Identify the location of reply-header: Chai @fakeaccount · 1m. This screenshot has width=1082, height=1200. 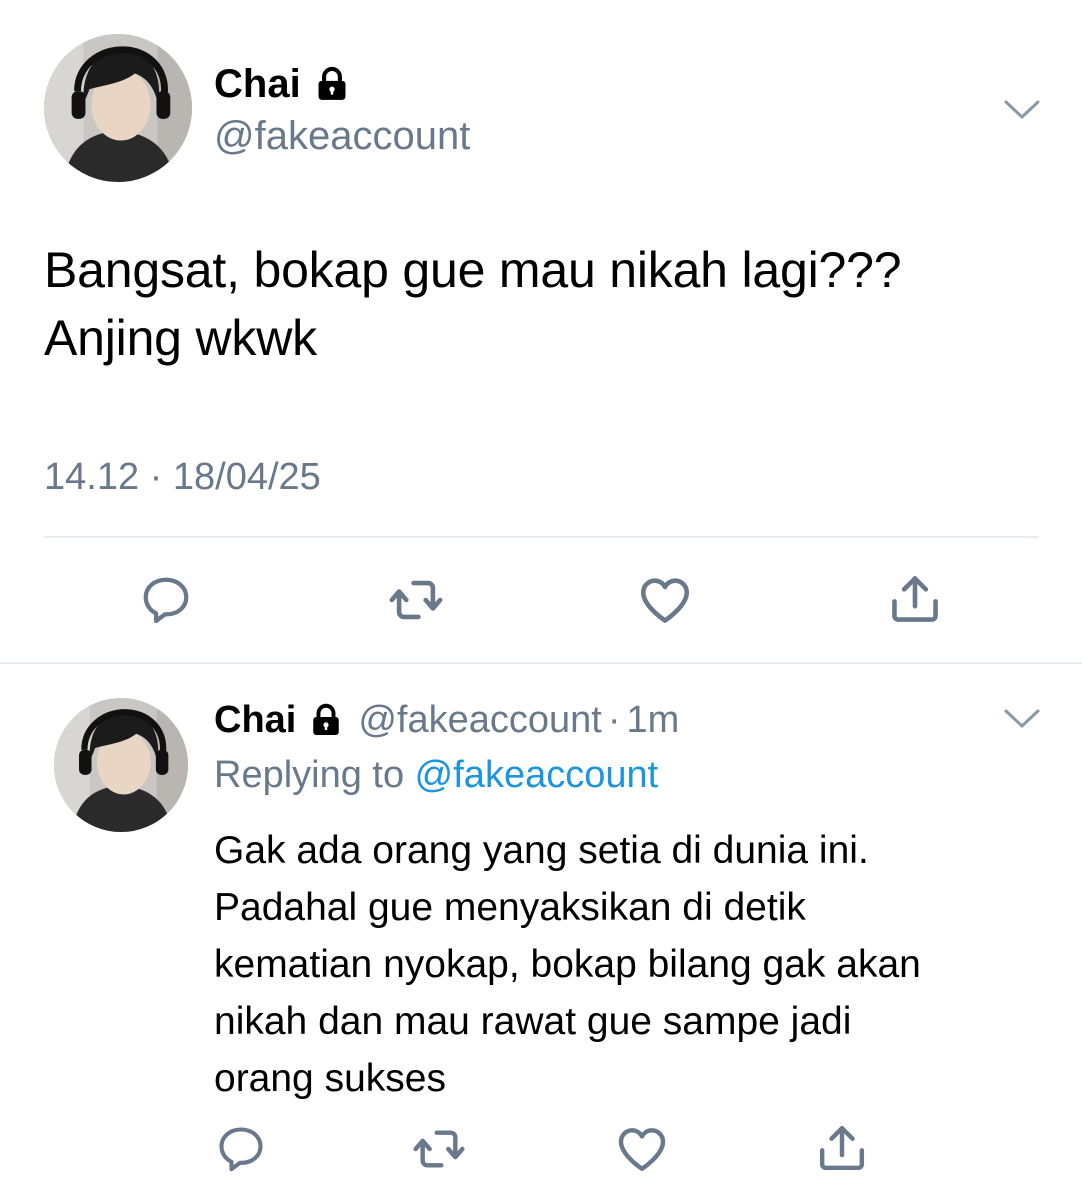
(446, 720).